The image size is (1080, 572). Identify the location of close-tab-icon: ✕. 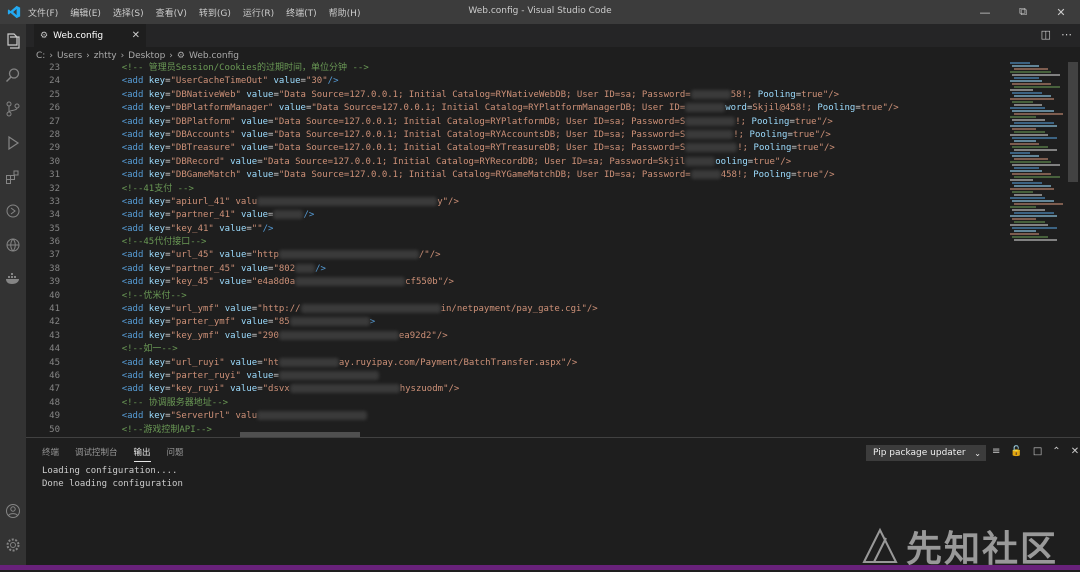
(136, 35).